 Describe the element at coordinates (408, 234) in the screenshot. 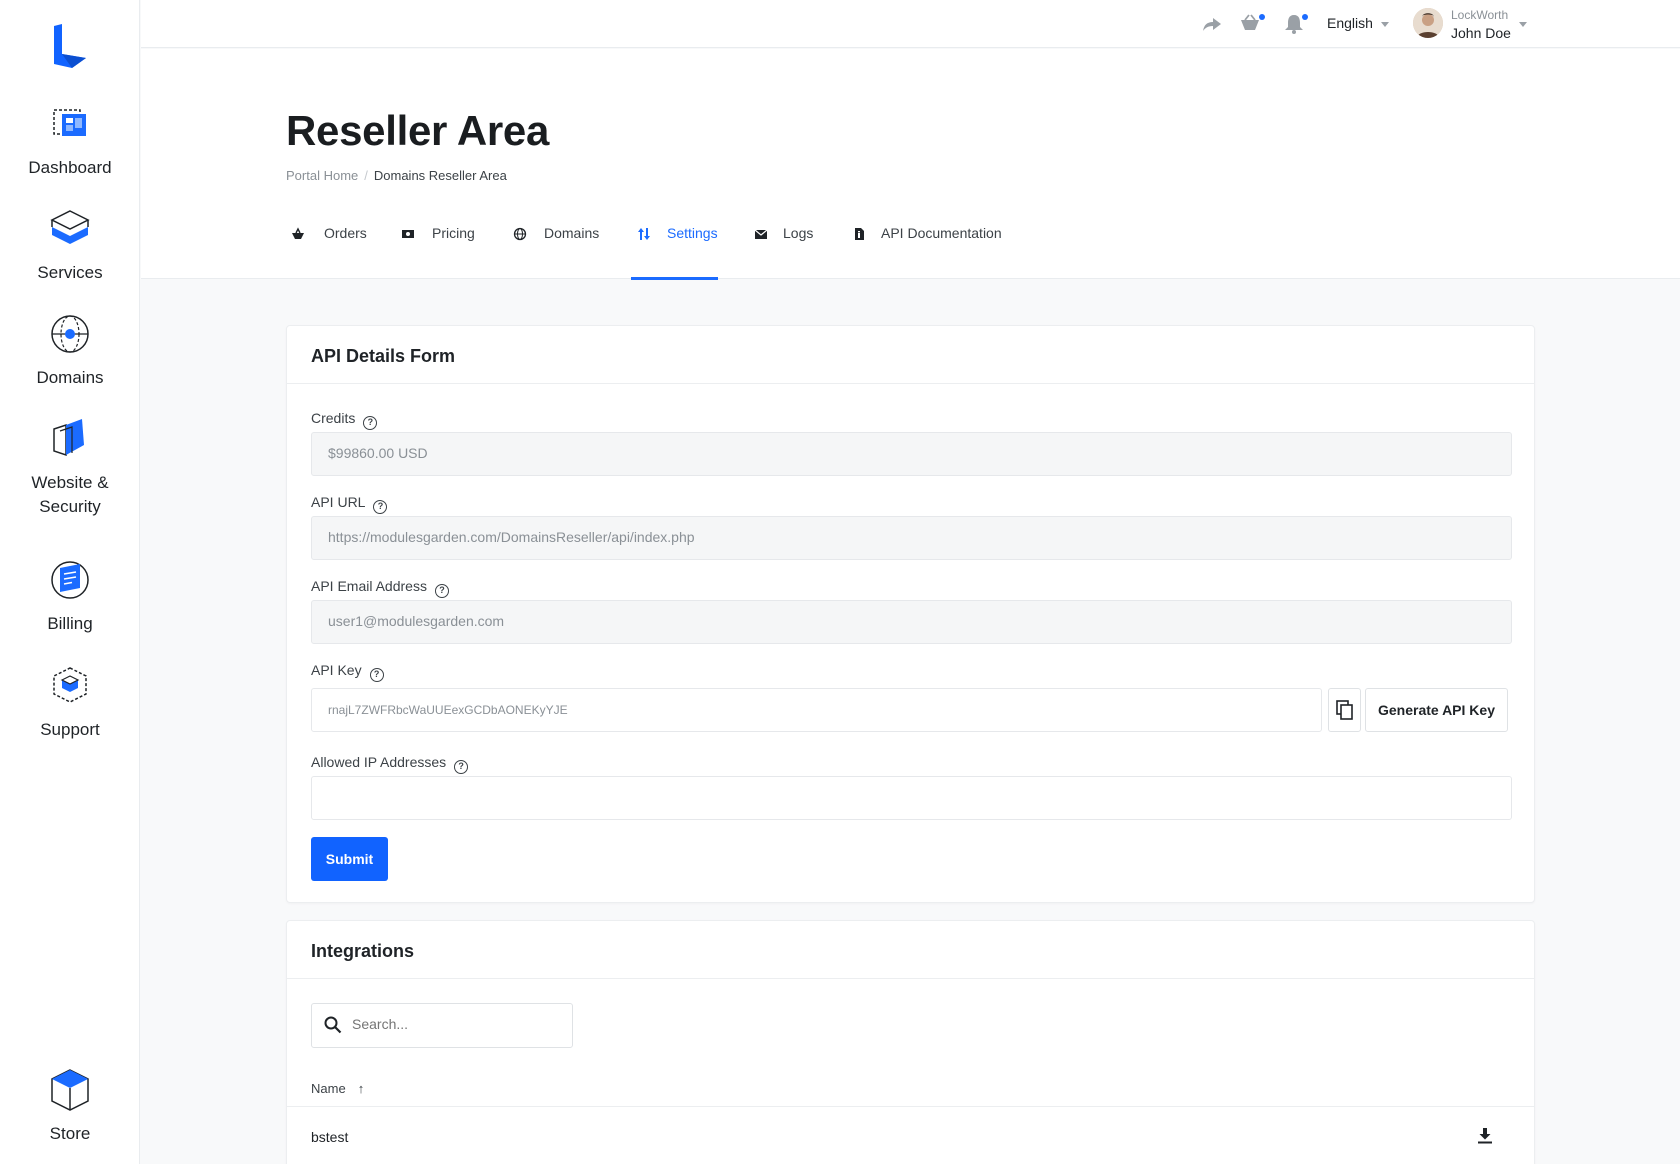

I see `money-icon` at that location.